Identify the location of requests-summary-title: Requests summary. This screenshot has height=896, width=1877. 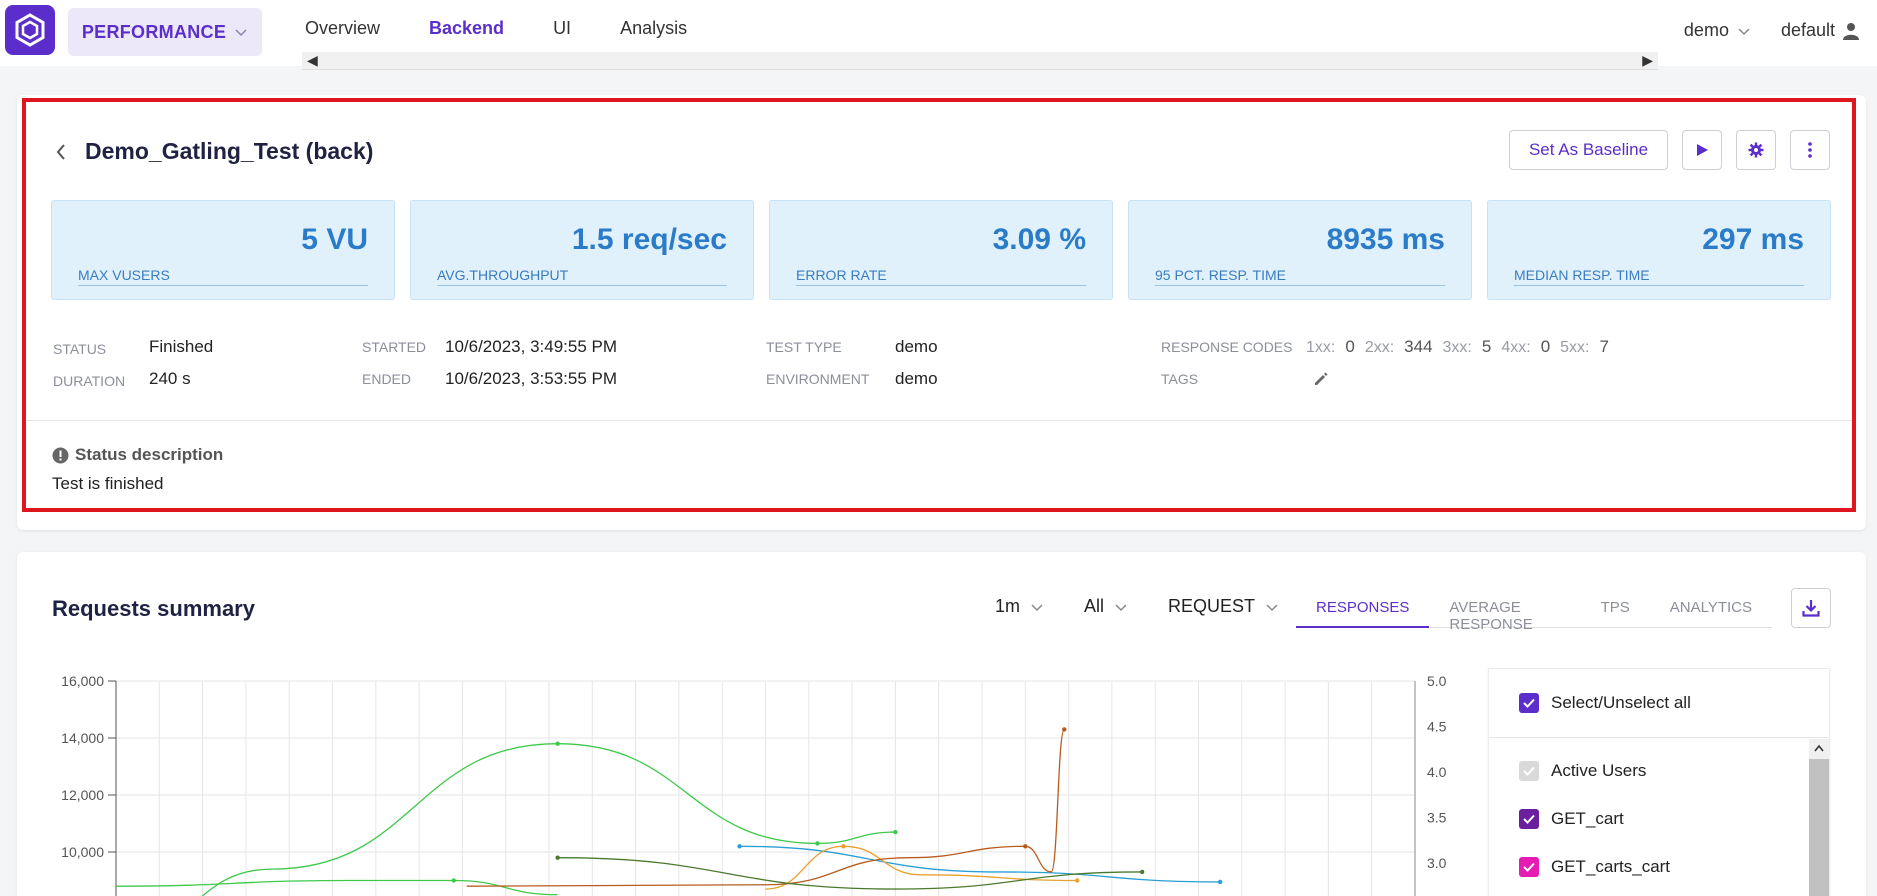
(153, 608).